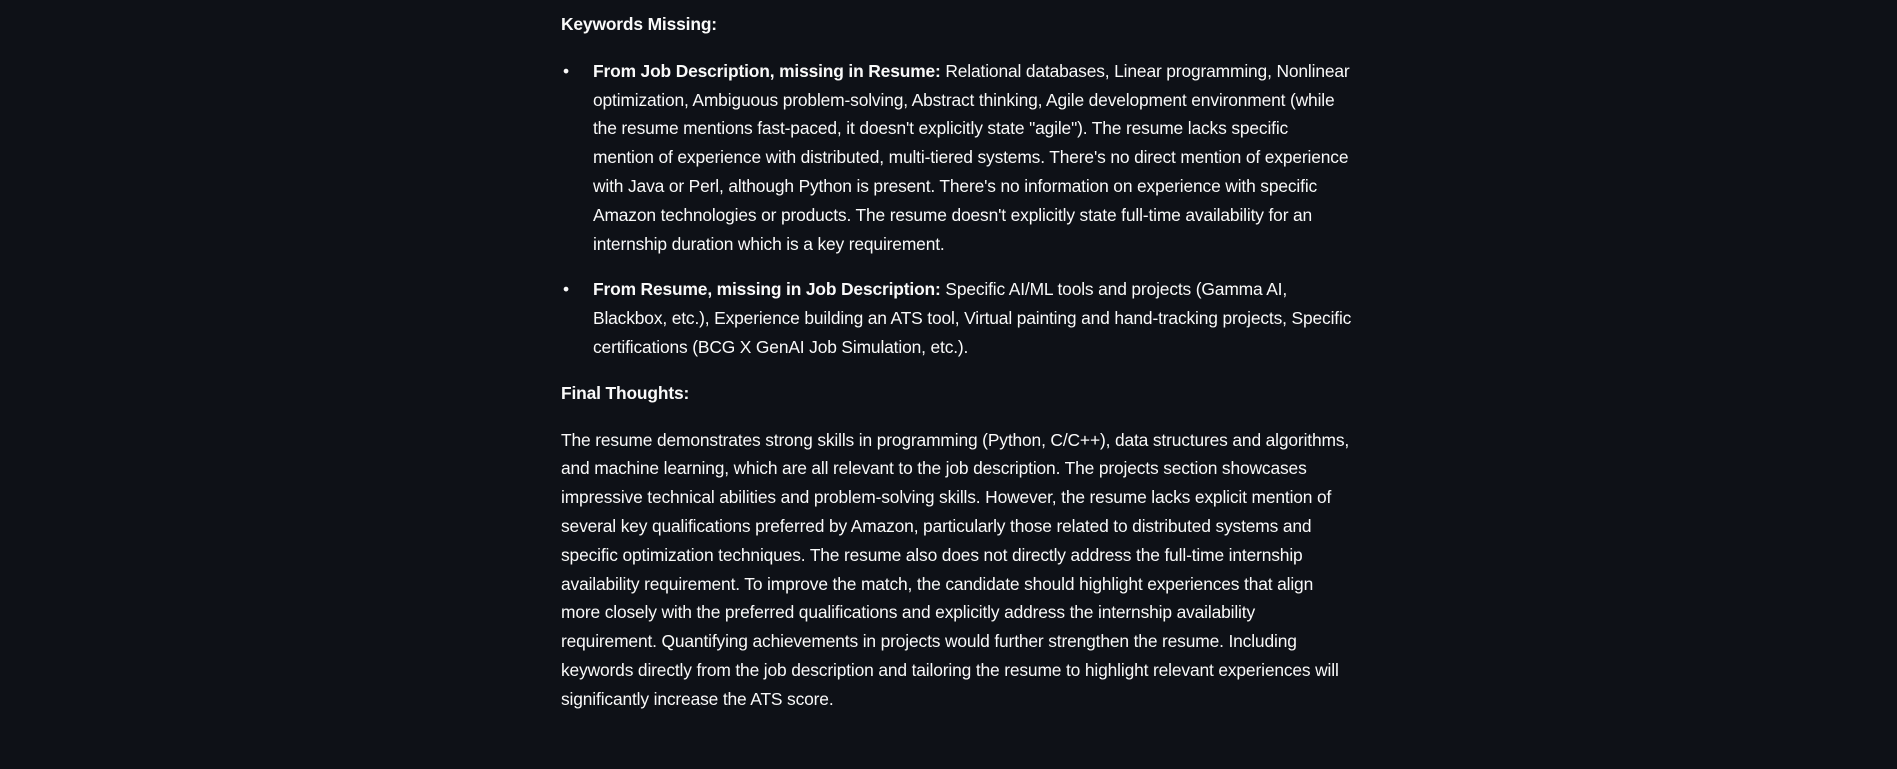 The height and width of the screenshot is (769, 1897). What do you see at coordinates (957, 5) in the screenshot?
I see `clipped-previous-line` at bounding box center [957, 5].